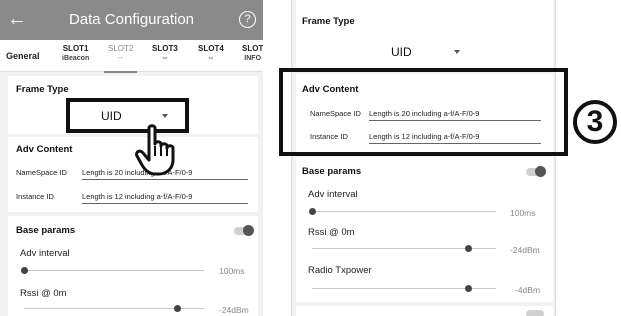 The width and height of the screenshot is (621, 316). Describe the element at coordinates (528, 290) in the screenshot. I see `tx-power-value: -4dBm` at that location.